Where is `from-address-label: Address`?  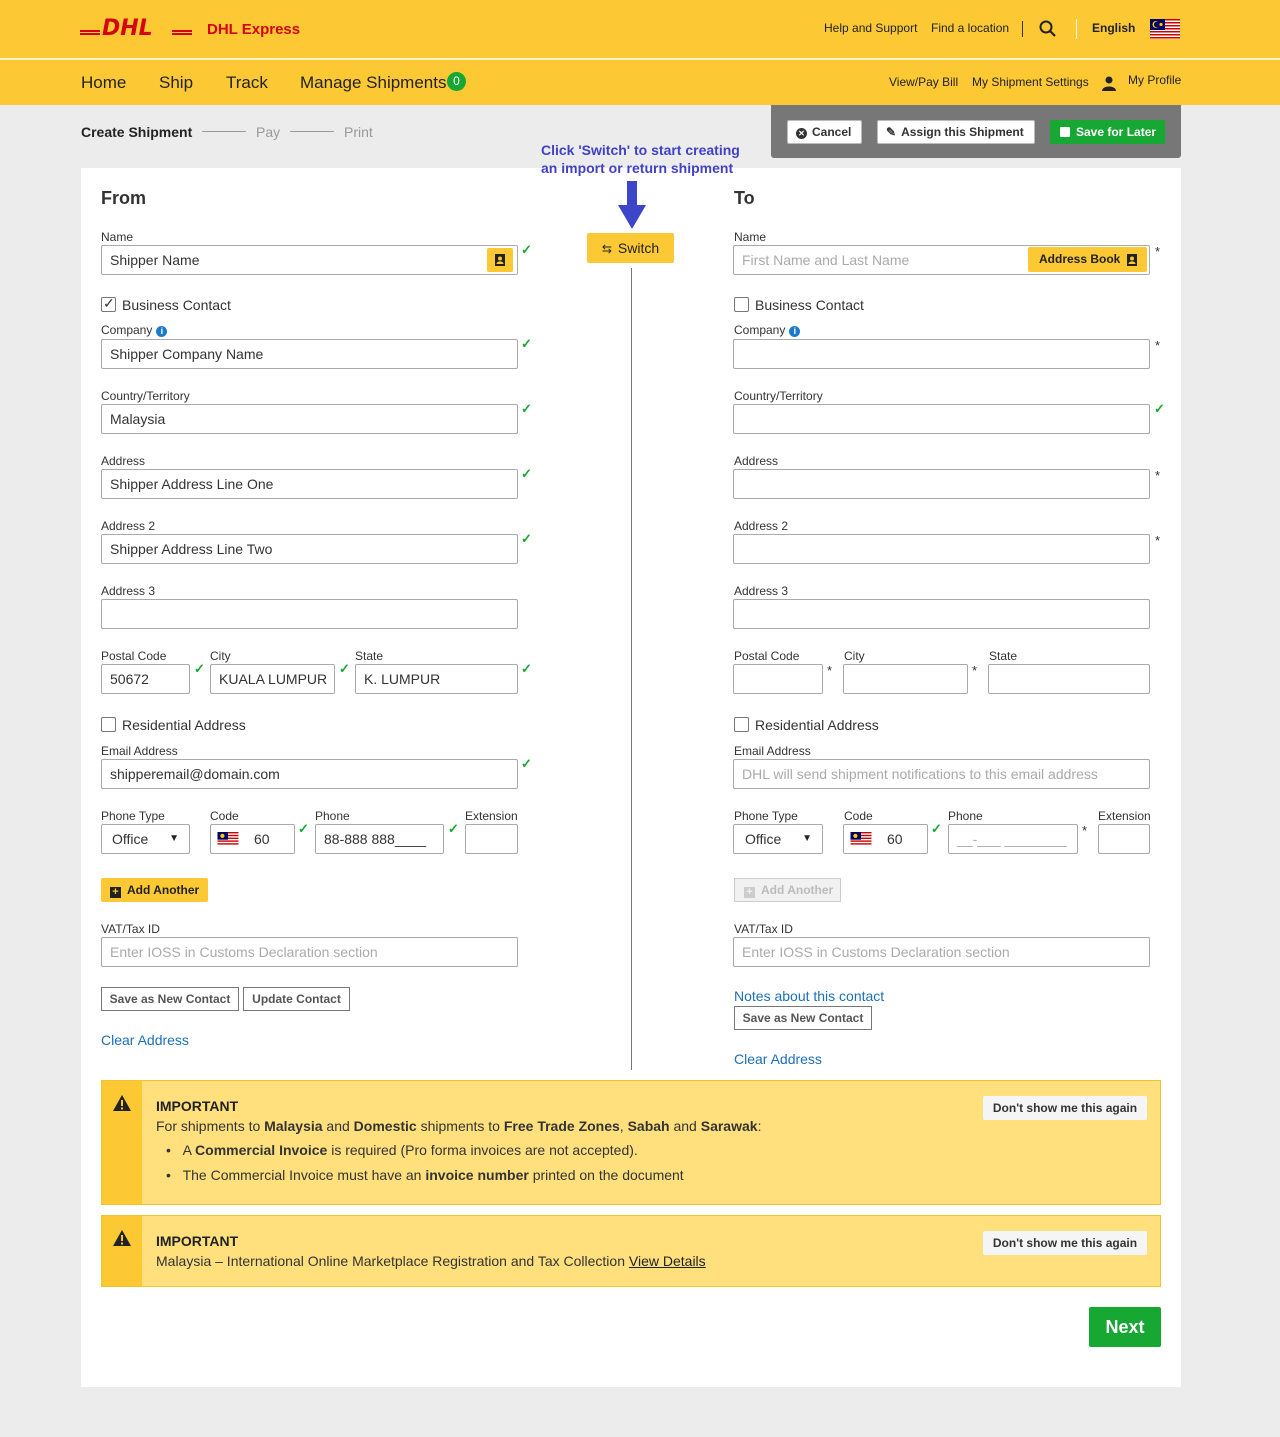 from-address-label: Address is located at coordinates (123, 461).